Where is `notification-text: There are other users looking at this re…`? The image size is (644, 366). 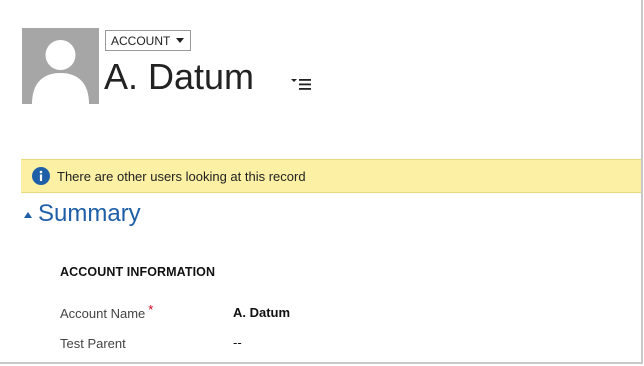 notification-text: There are other users looking at this re… is located at coordinates (181, 176).